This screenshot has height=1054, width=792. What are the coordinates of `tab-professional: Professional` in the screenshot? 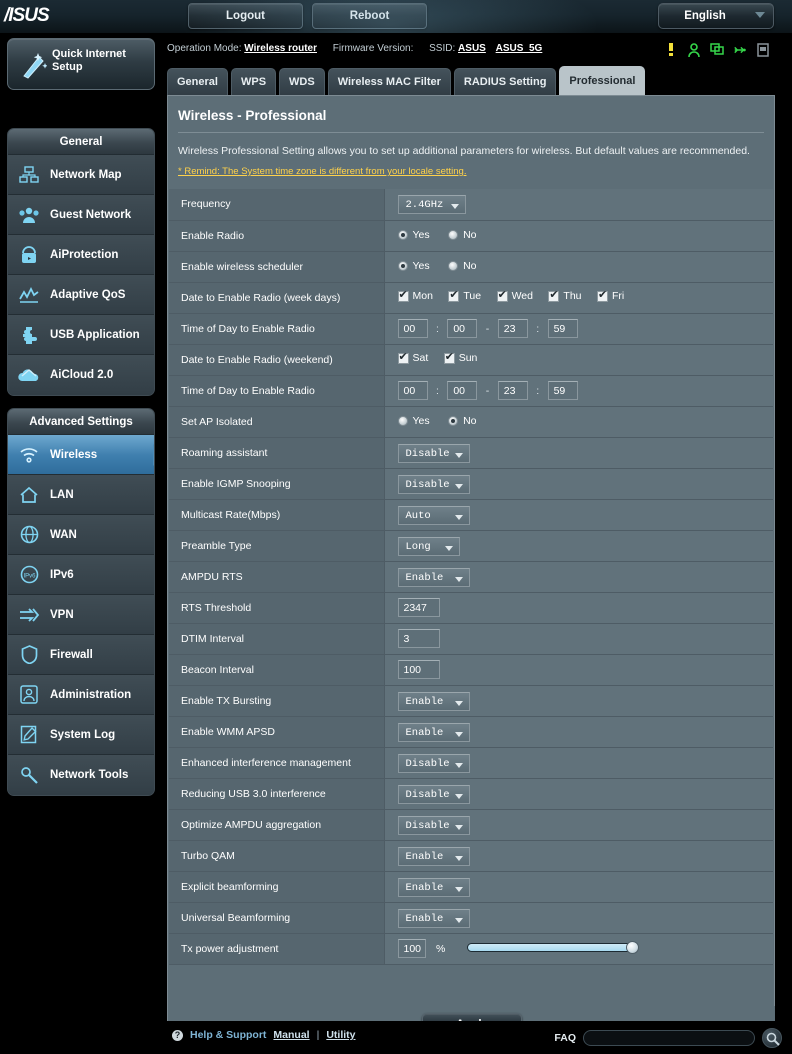 It's located at (602, 80).